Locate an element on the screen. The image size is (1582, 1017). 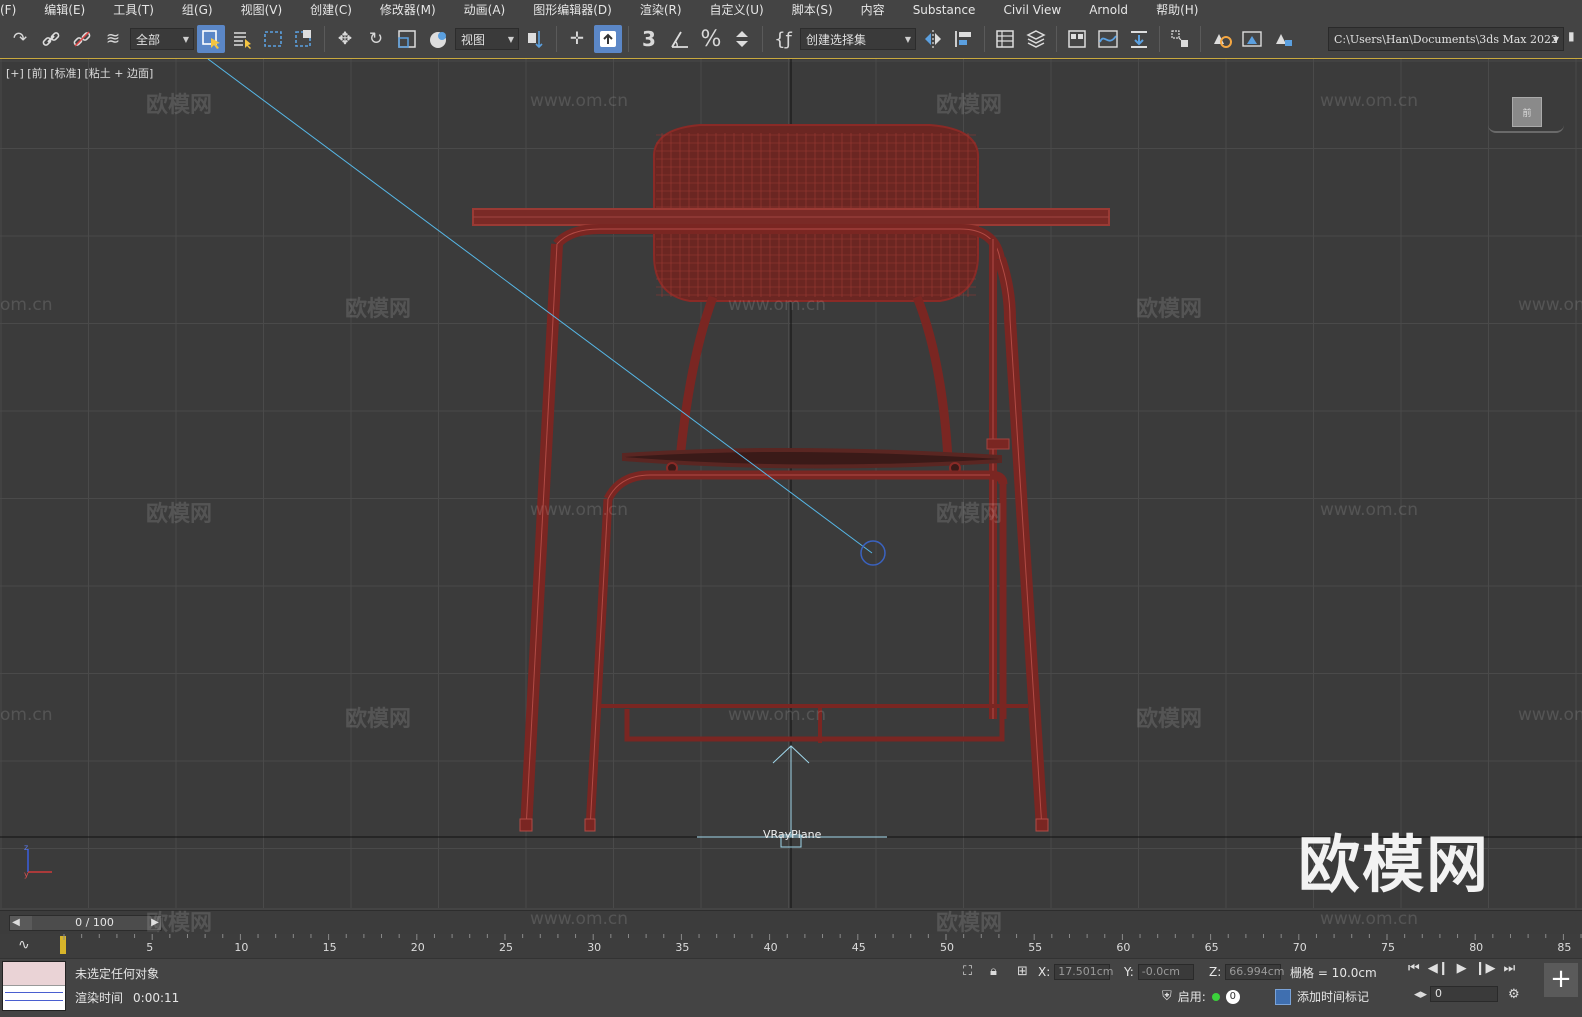
coord-y-field: -0.0cm is located at coordinates (1165, 972).